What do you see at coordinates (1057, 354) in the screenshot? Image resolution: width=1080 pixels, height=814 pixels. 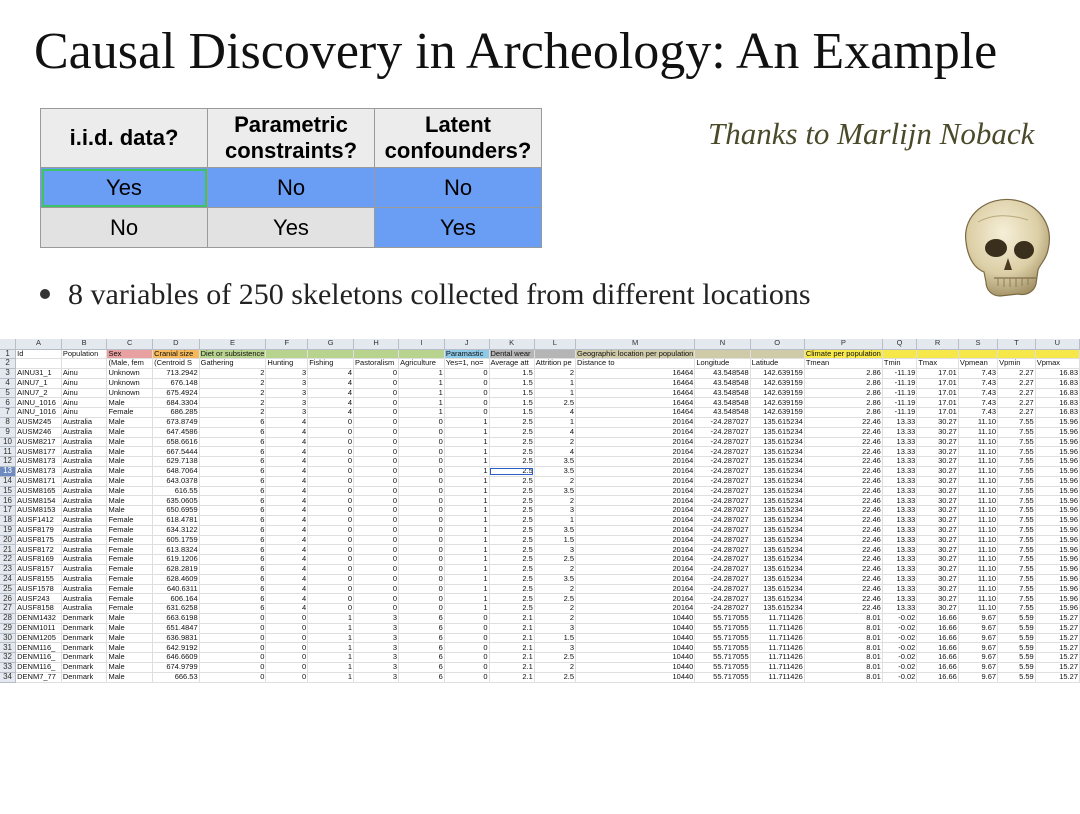 I see `table-cell` at bounding box center [1057, 354].